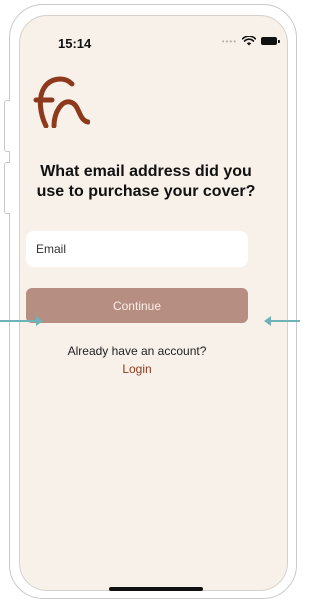 This screenshot has height=601, width=320. I want to click on account-prompt: Already have an account?, so click(137, 351).